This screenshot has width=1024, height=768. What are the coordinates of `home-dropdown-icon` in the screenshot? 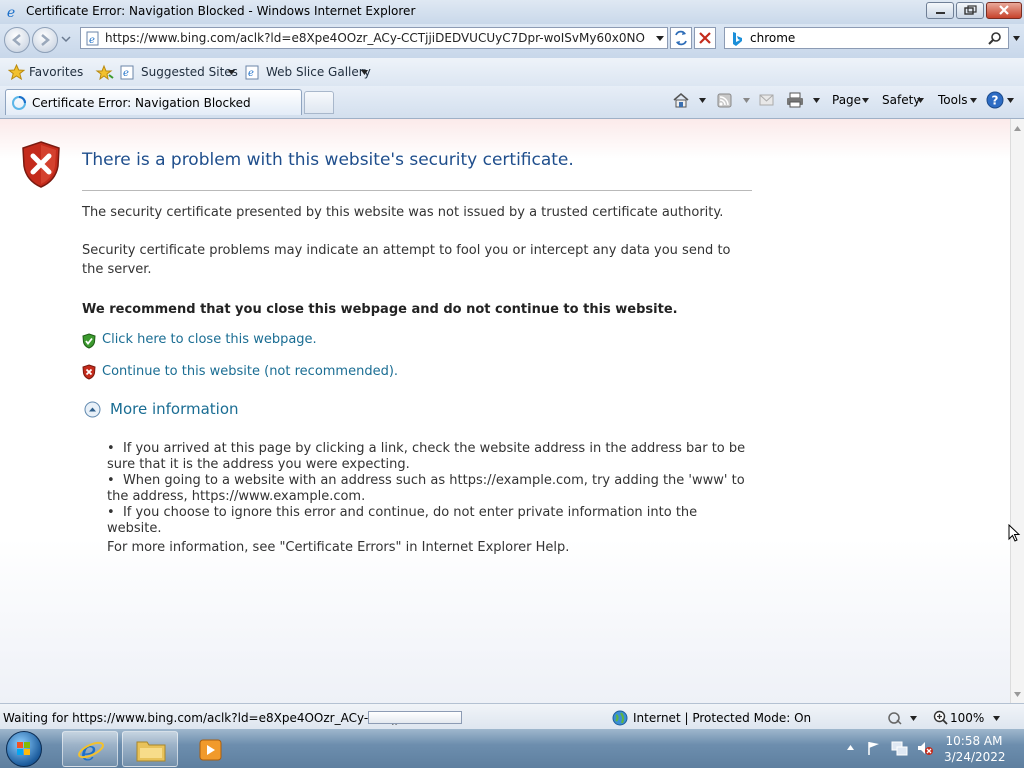 It's located at (702, 100).